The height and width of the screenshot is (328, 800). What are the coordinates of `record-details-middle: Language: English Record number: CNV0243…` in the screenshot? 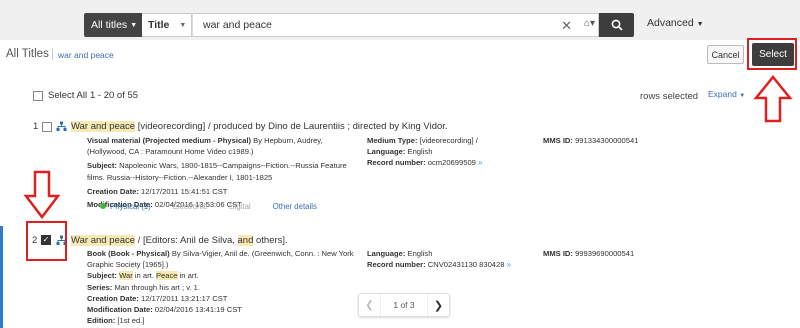 It's located at (452, 259).